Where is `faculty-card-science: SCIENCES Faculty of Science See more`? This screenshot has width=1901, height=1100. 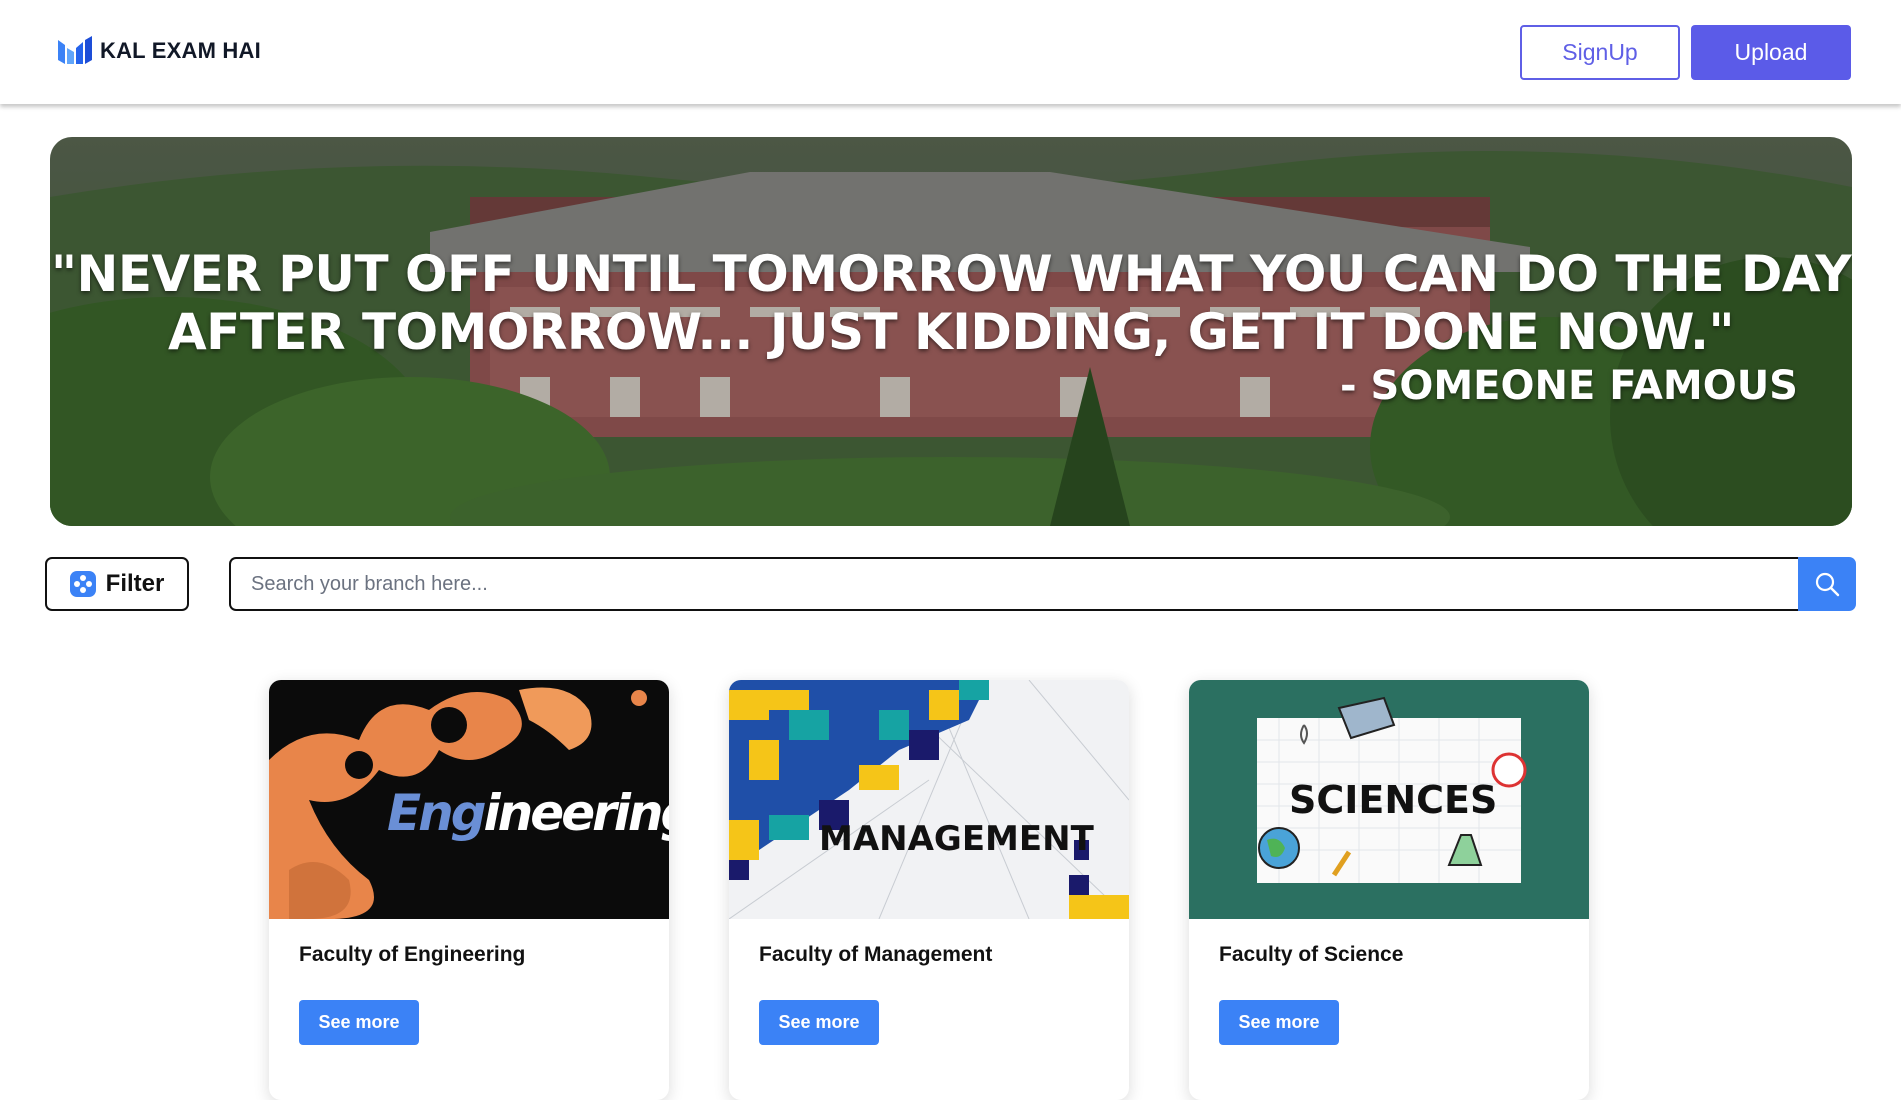 faculty-card-science: SCIENCES Faculty of Science See more is located at coordinates (1389, 890).